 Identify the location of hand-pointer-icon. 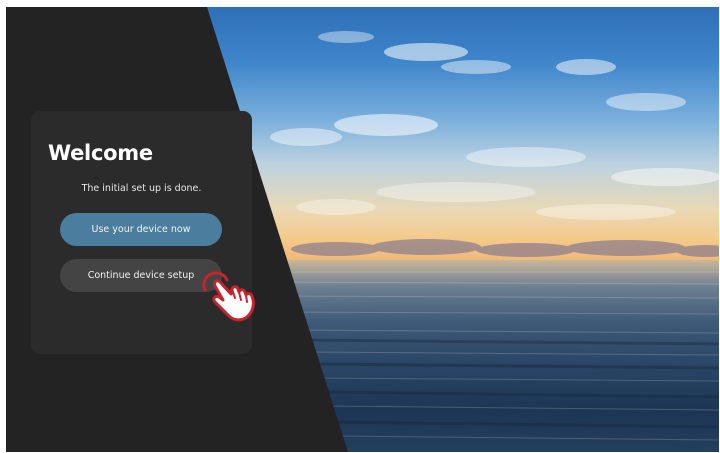
(228, 296).